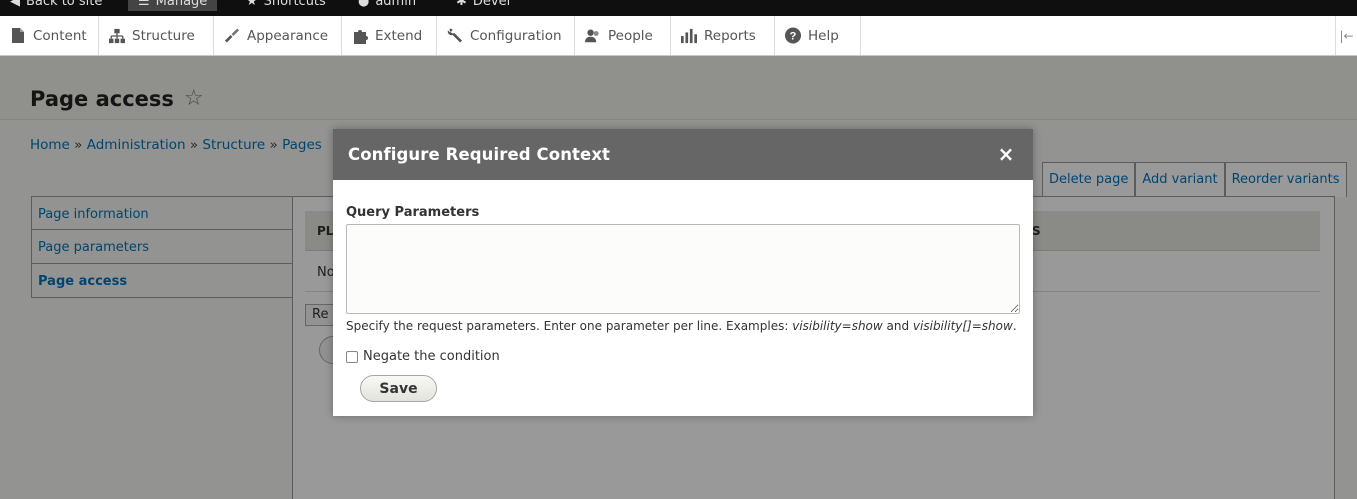 The image size is (1357, 499). Describe the element at coordinates (491, 4) in the screenshot. I see `toolbar-devel-label: Devel` at that location.